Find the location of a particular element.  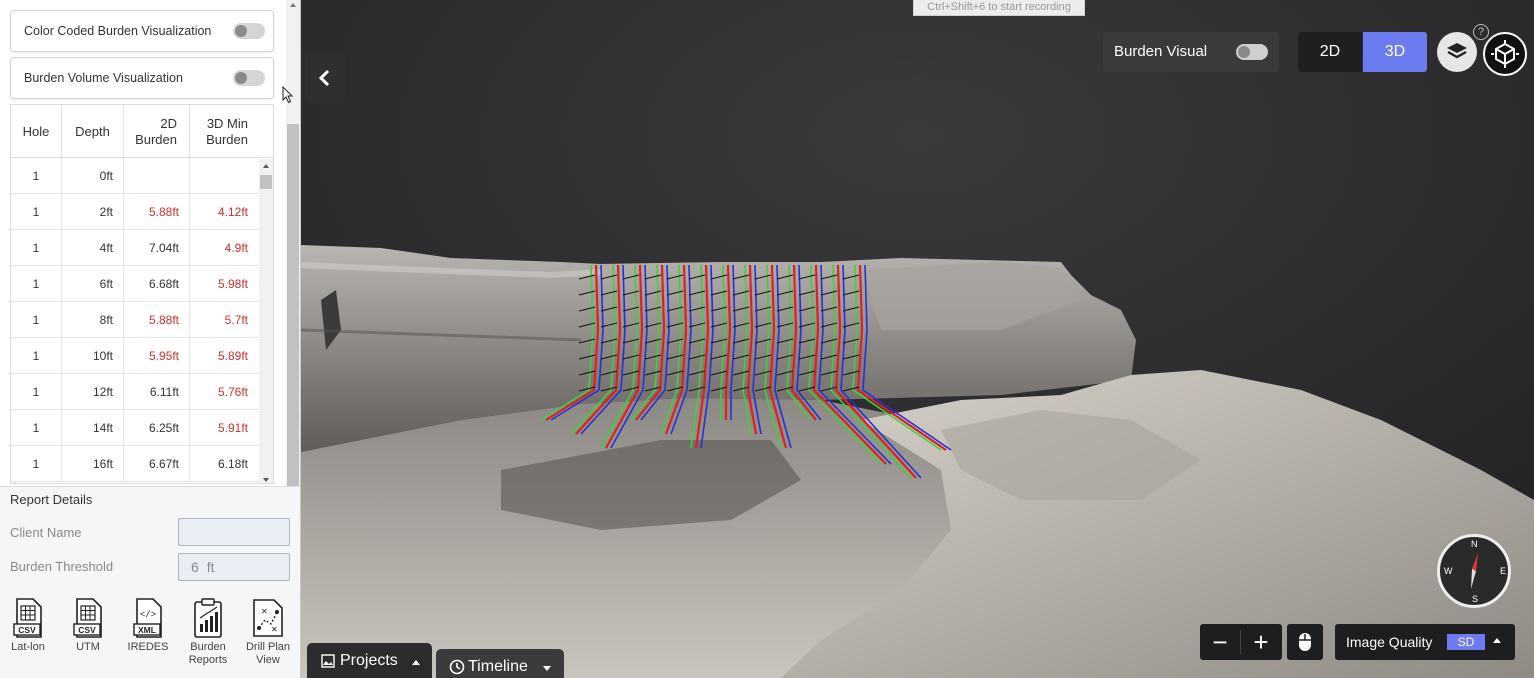

xml-file-icon: </> XML is located at coordinates (147, 618).